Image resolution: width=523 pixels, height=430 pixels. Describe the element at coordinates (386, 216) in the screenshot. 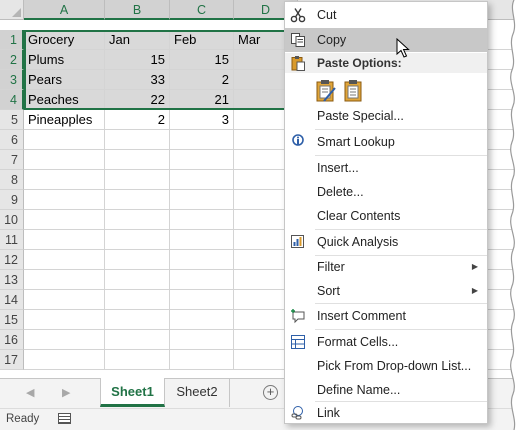

I see `menu-item-clear-contents: Clear Contents` at that location.